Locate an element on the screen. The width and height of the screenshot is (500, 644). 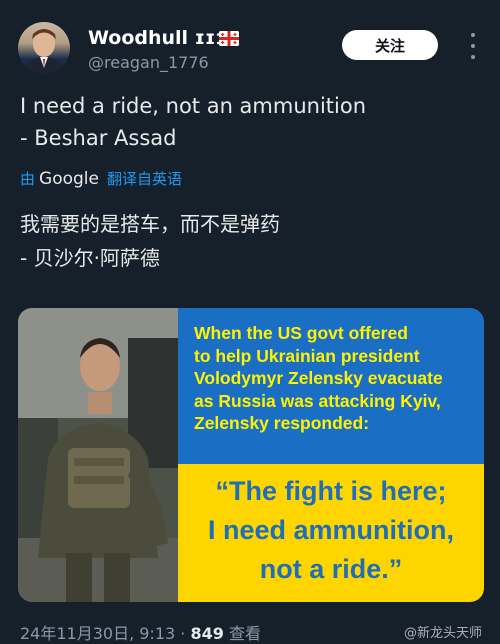
translated-line-2: - 贝沙尔·阿萨德 is located at coordinates (90, 258).